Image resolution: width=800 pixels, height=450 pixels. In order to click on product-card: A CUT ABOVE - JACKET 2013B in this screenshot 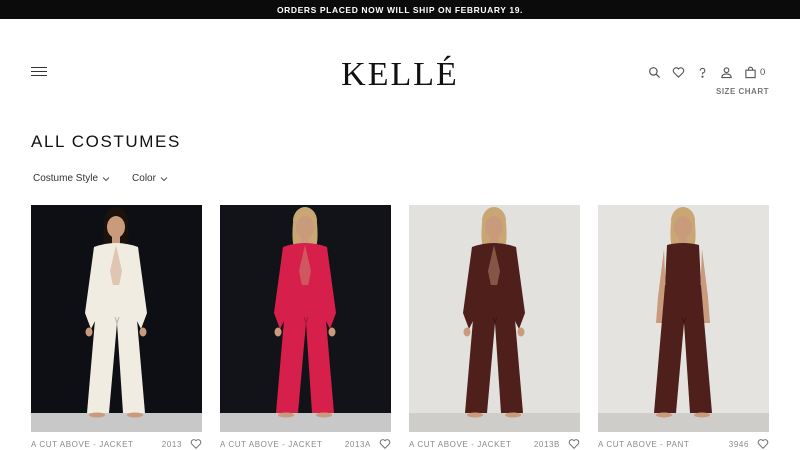, I will do `click(494, 327)`.